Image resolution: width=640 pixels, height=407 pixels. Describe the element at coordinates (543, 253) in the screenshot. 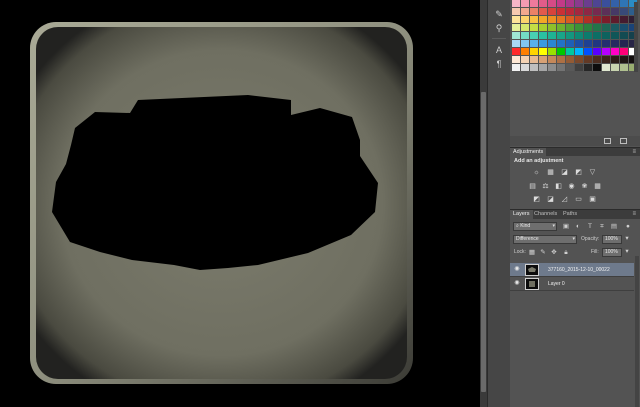

I see `lock-pixels-icon: ✎` at that location.